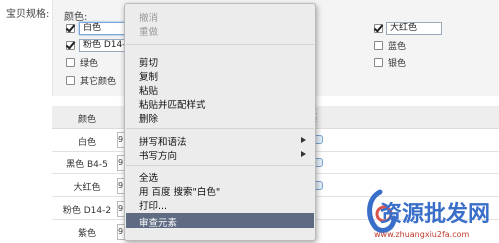 The image size is (499, 243). I want to click on spec-field-label: 宝贝规格:, so click(28, 14).